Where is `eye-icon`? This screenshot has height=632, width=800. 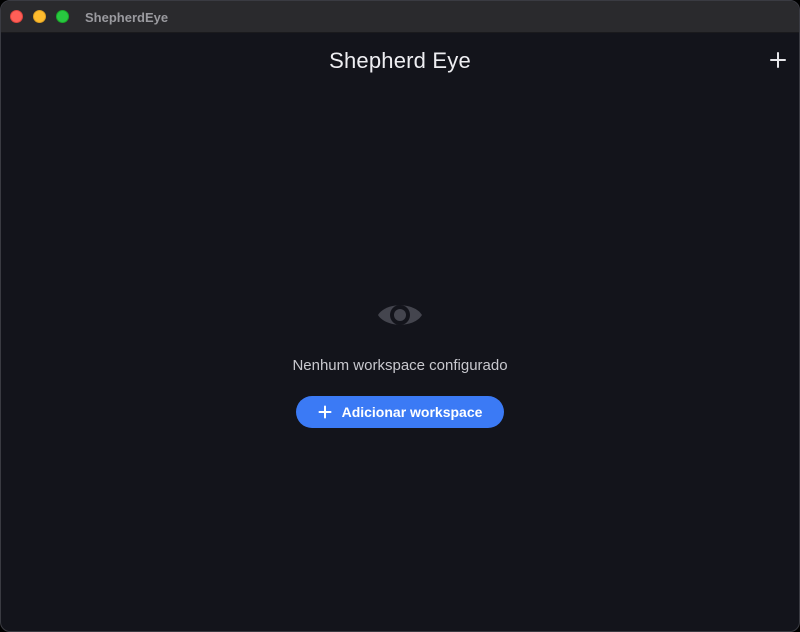 eye-icon is located at coordinates (400, 315).